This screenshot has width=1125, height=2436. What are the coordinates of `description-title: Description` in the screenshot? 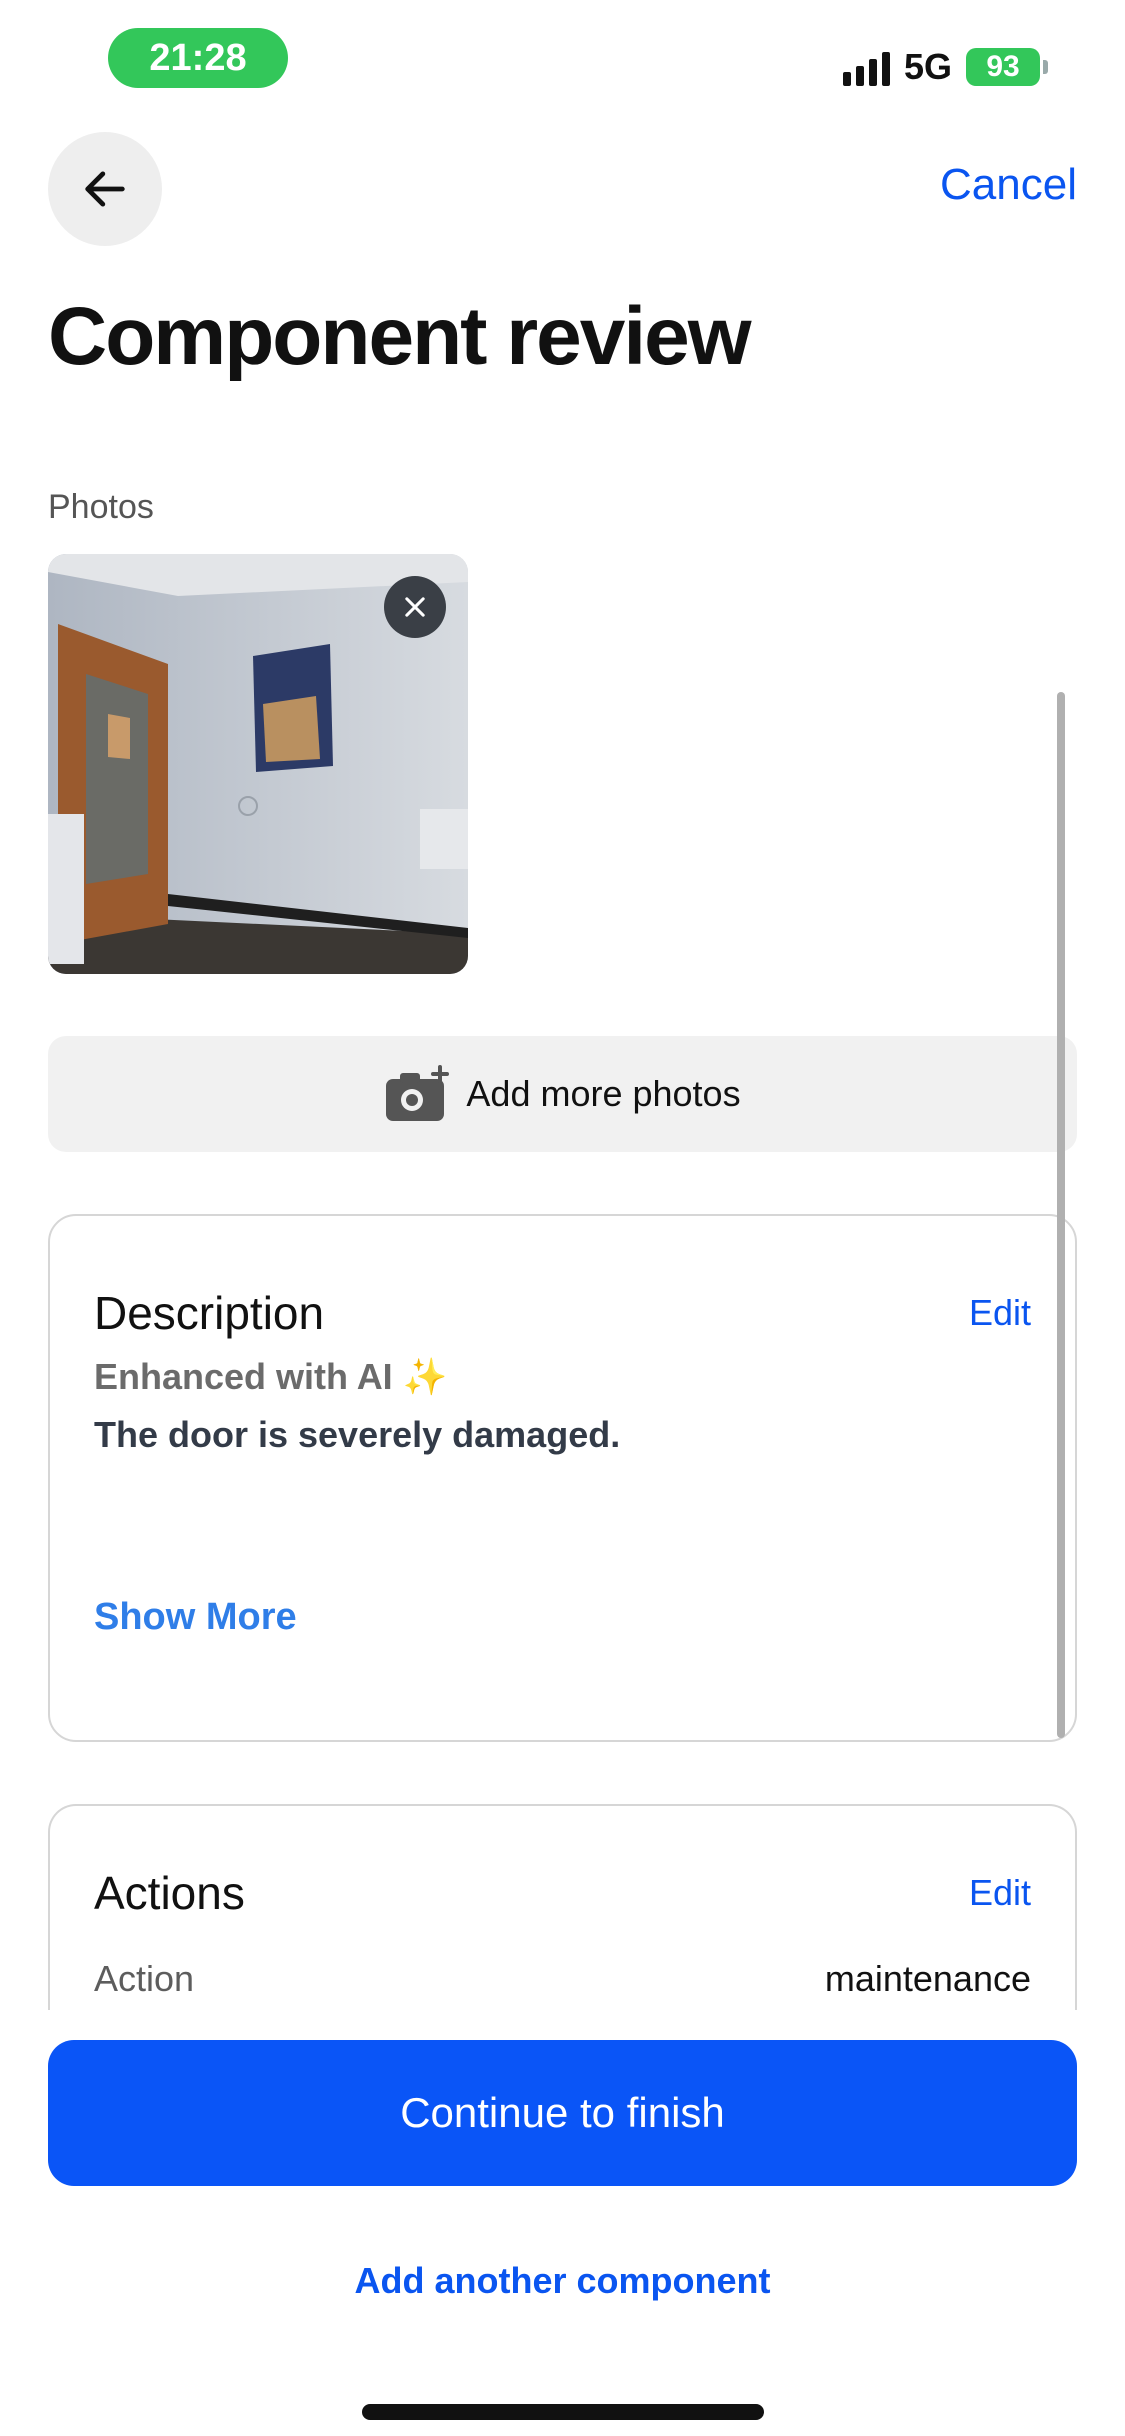 It's located at (209, 1313).